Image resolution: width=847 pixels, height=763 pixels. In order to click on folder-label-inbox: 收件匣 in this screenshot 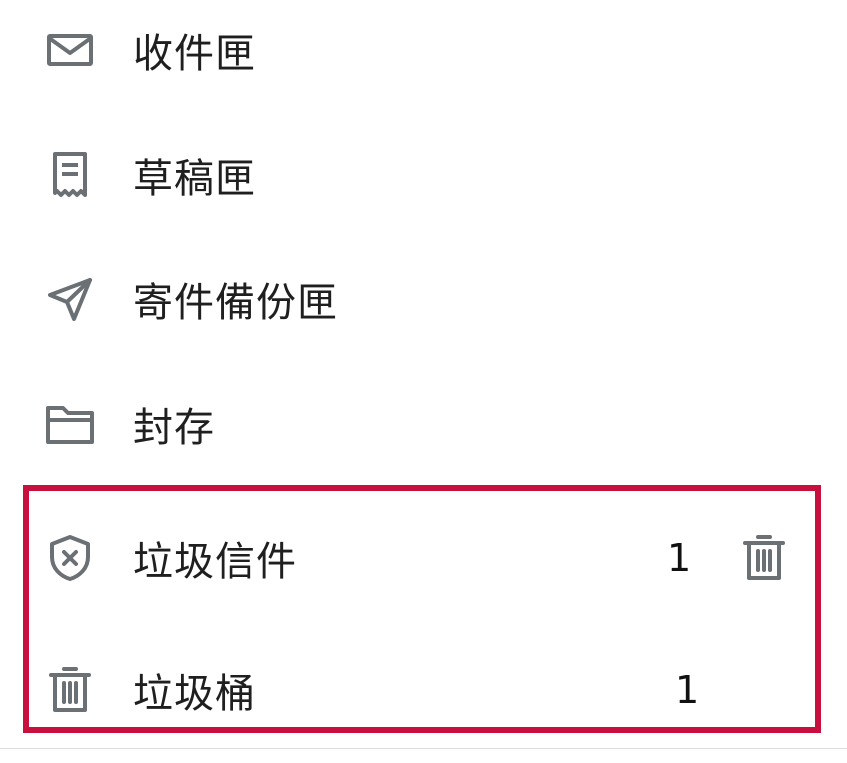, I will do `click(194, 54)`.